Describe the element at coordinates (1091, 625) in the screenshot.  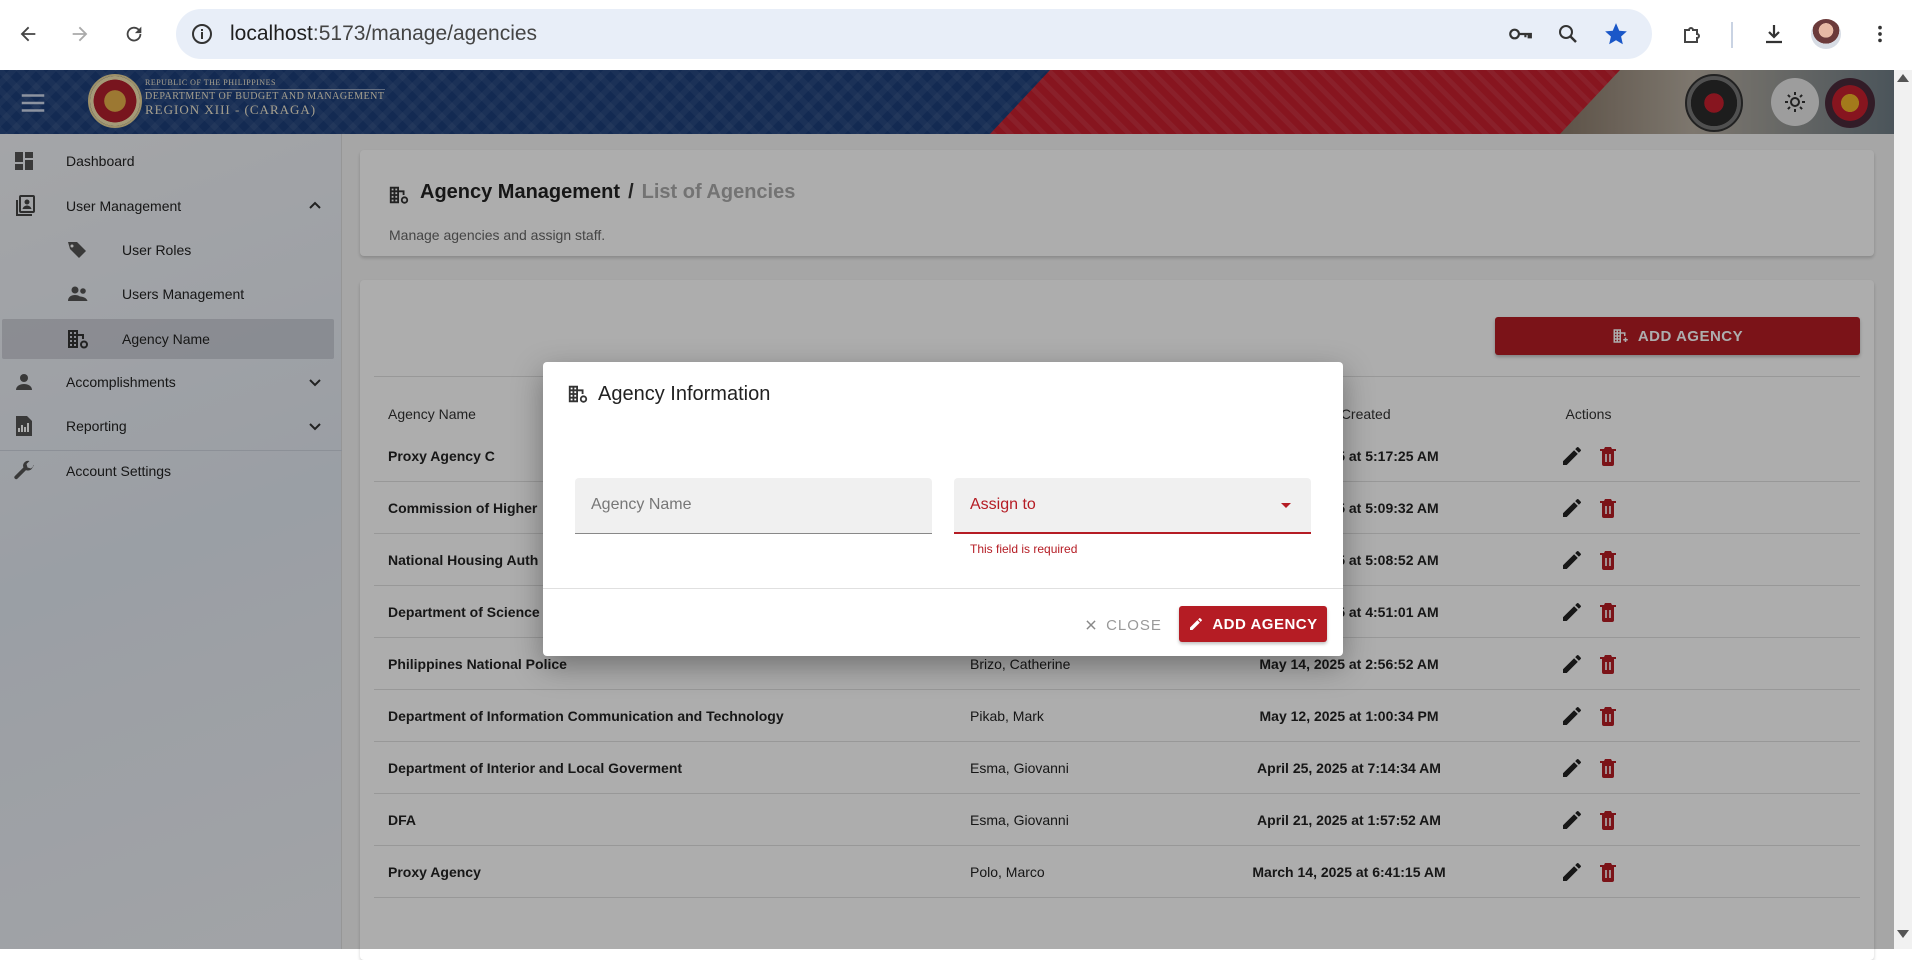
I see `close-icon` at that location.